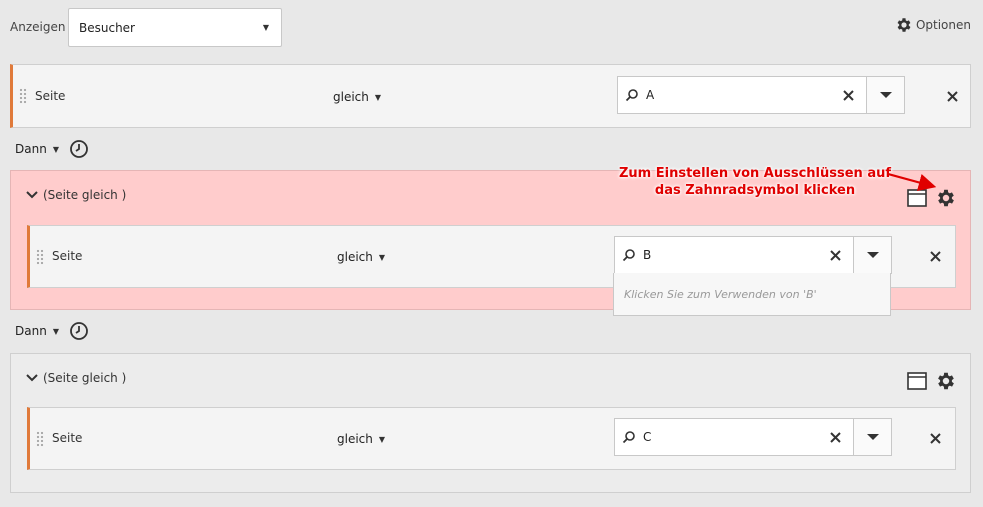 The width and height of the screenshot is (983, 507). What do you see at coordinates (38, 27) in the screenshot?
I see `show-label: Anzeigen` at bounding box center [38, 27].